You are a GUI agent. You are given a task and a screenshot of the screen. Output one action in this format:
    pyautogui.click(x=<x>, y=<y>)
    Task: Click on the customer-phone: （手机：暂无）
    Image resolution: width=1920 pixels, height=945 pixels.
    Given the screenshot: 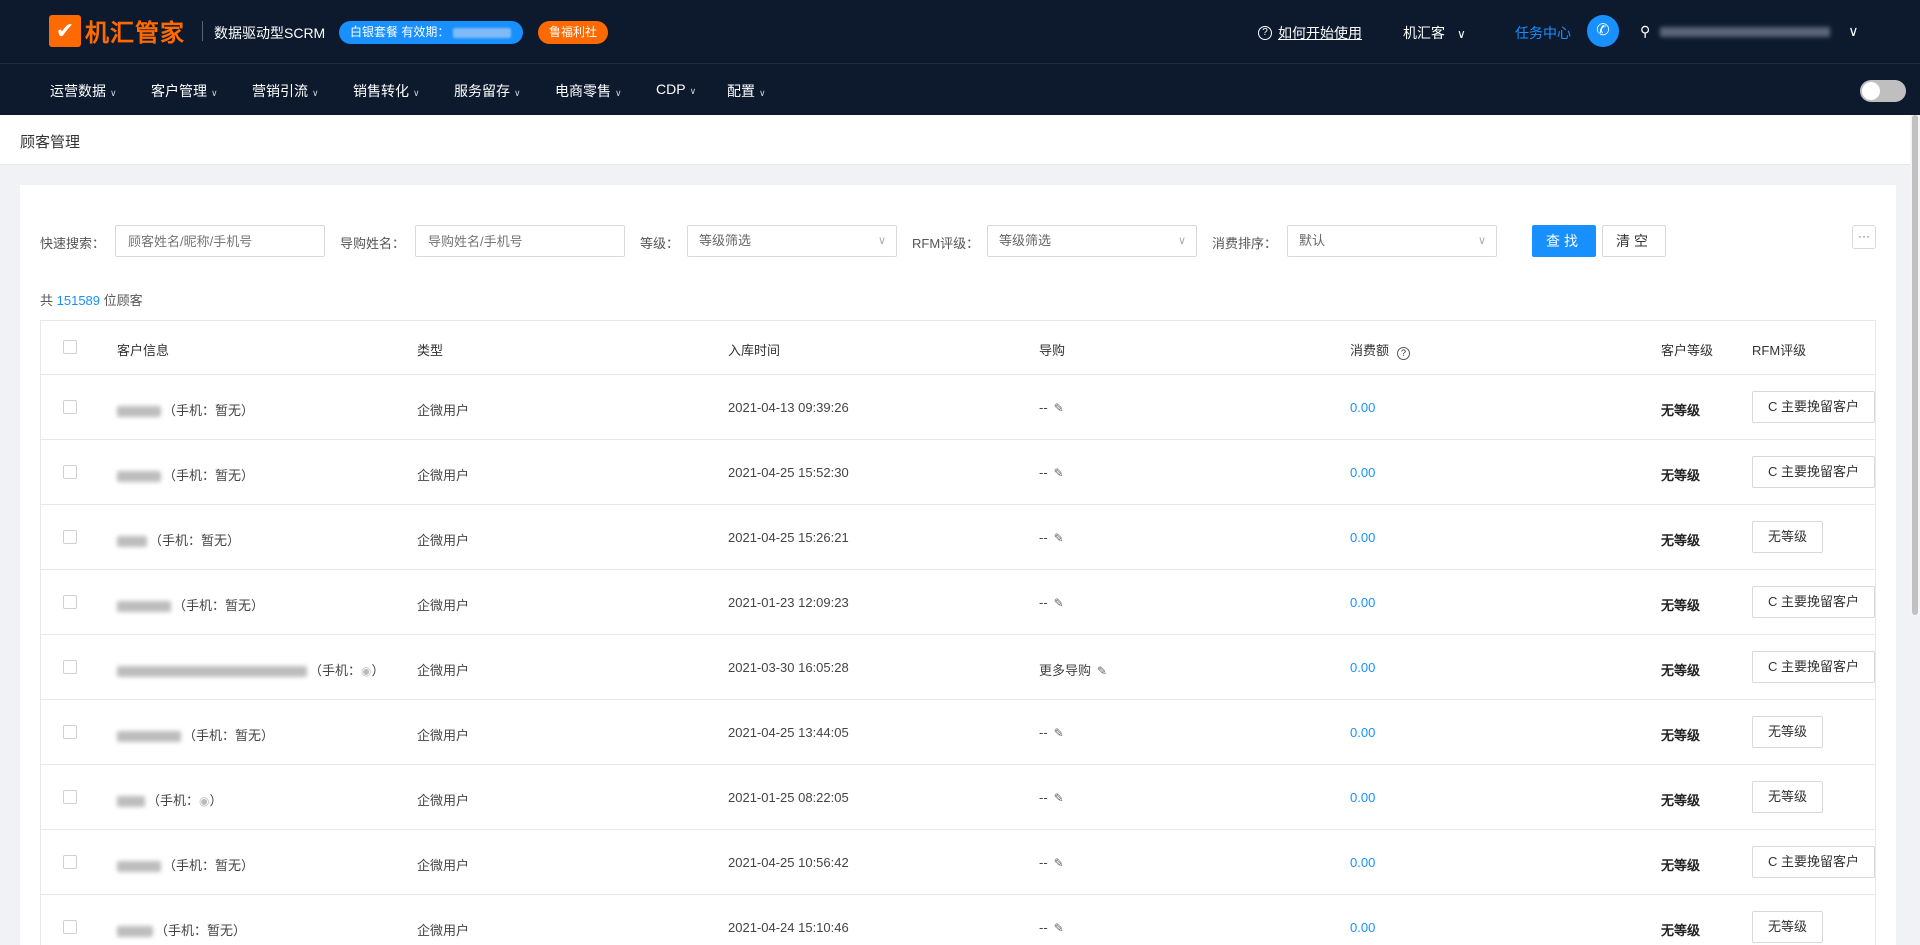 What is the action you would take?
    pyautogui.click(x=229, y=735)
    